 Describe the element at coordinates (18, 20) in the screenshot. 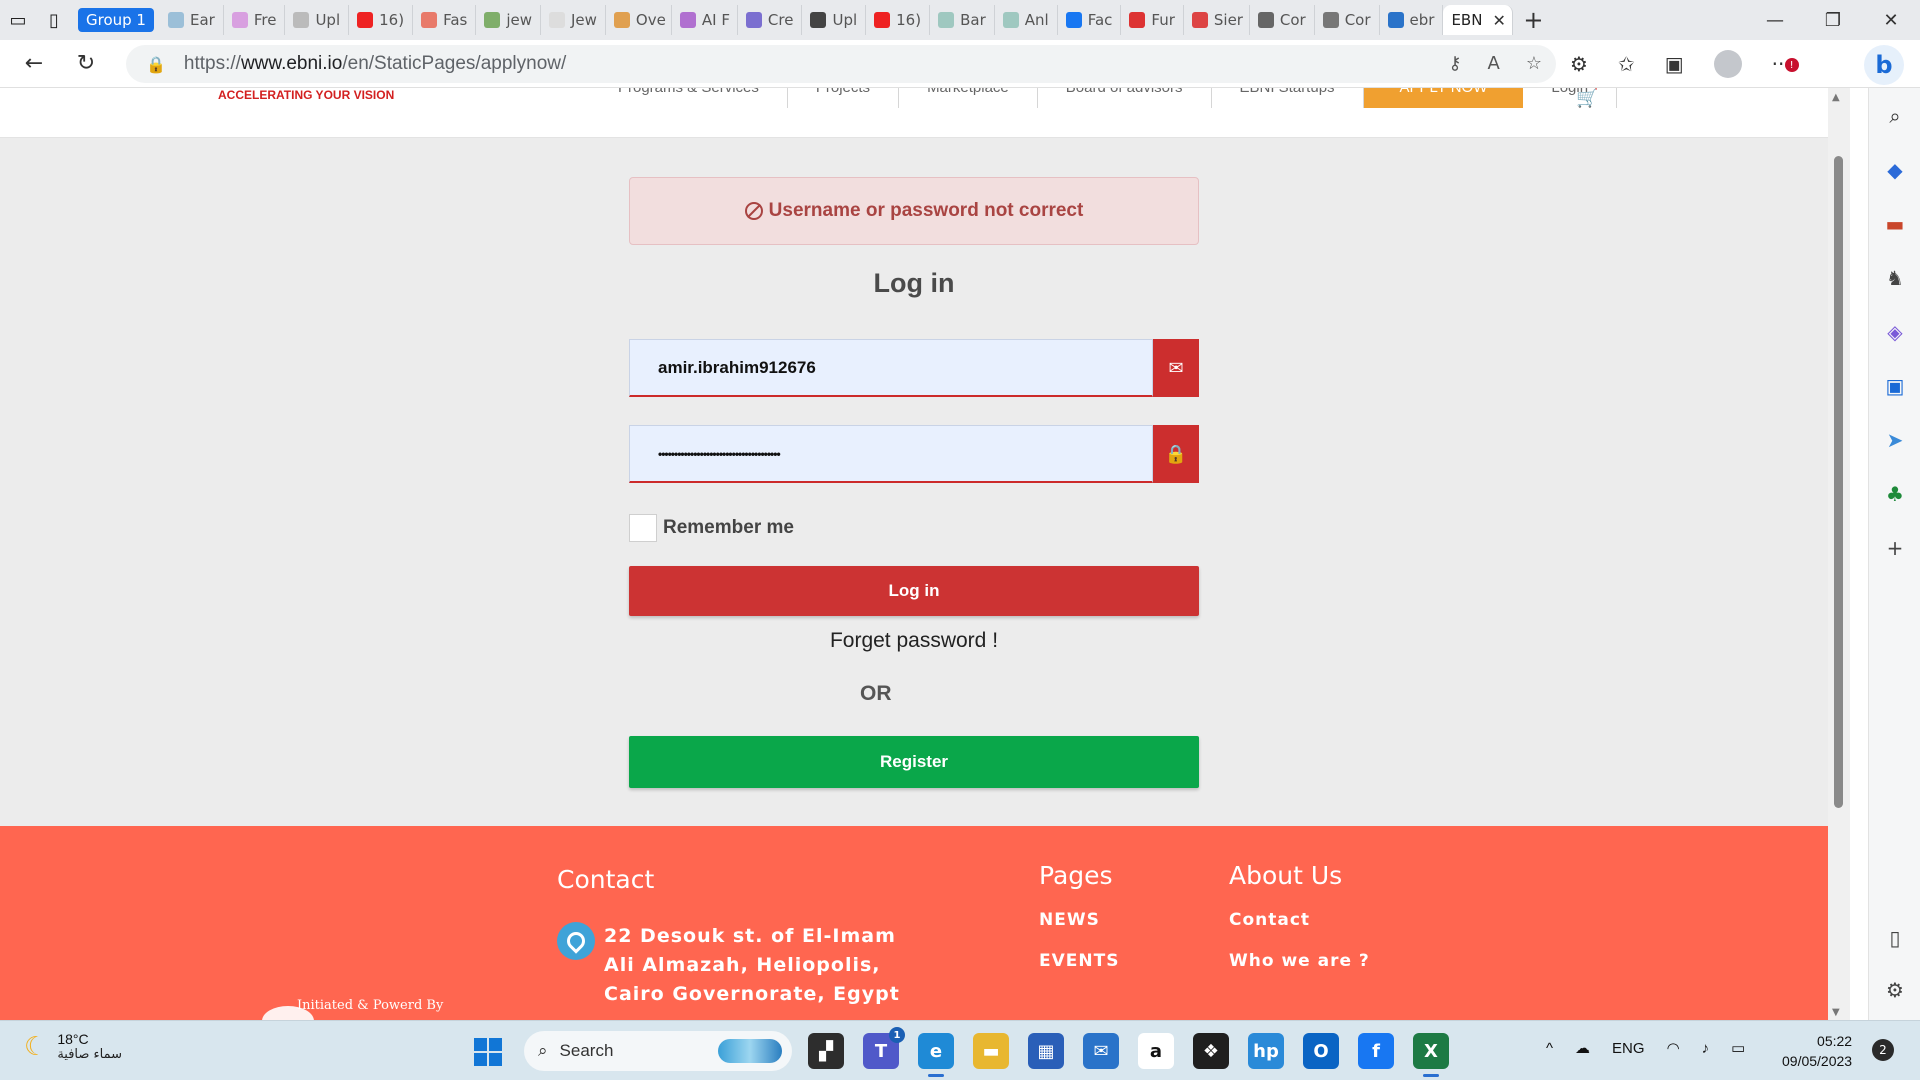

I see `tab-actions-icon: ▭` at that location.